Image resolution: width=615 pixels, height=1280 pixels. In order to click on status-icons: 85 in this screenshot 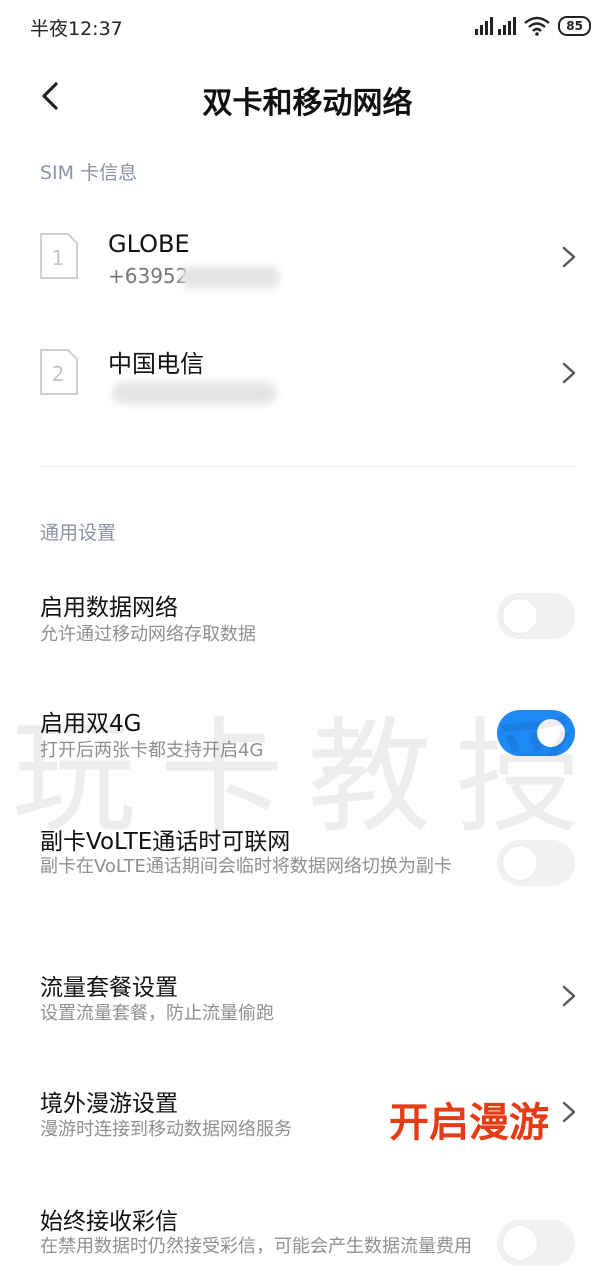, I will do `click(533, 26)`.